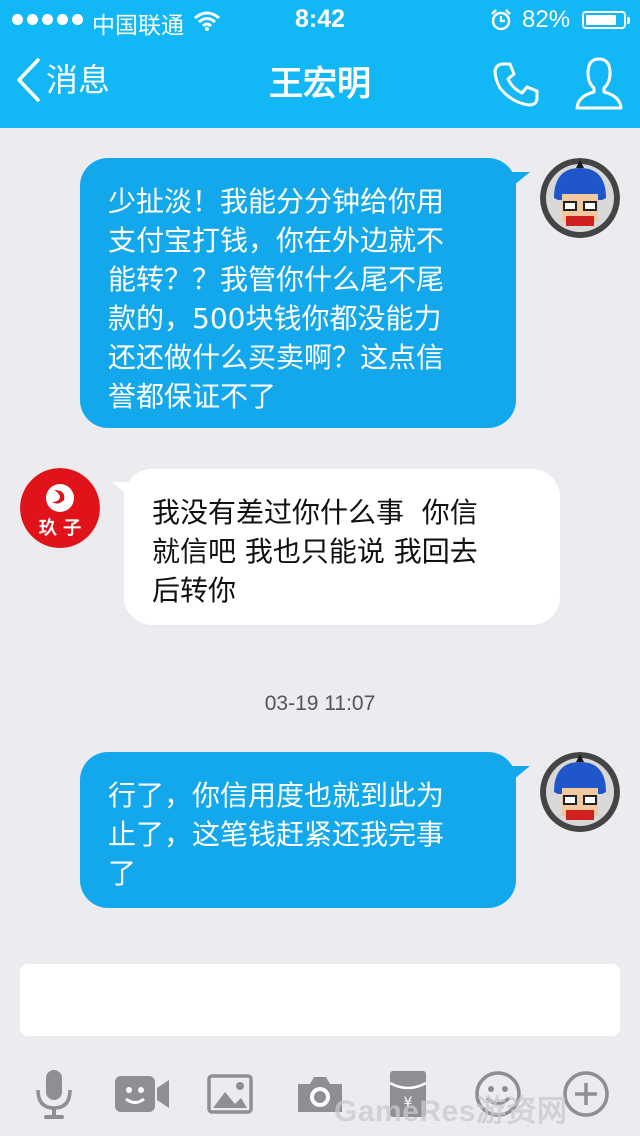  I want to click on video-icon, so click(142, 1094).